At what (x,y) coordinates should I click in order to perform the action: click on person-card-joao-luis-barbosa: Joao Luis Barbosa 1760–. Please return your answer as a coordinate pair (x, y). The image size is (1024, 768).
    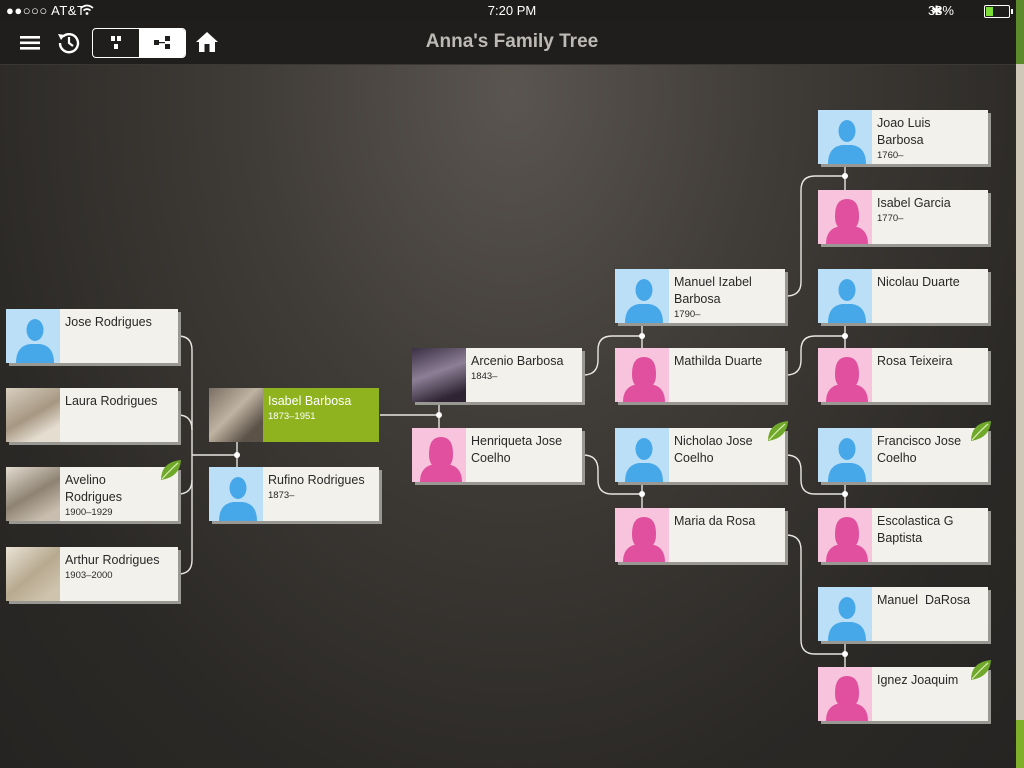
    Looking at the image, I should click on (903, 137).